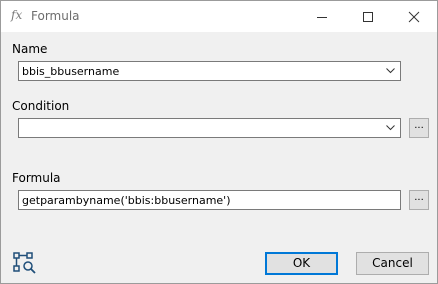 Image resolution: width=438 pixels, height=284 pixels. I want to click on minimize-button, so click(322, 16).